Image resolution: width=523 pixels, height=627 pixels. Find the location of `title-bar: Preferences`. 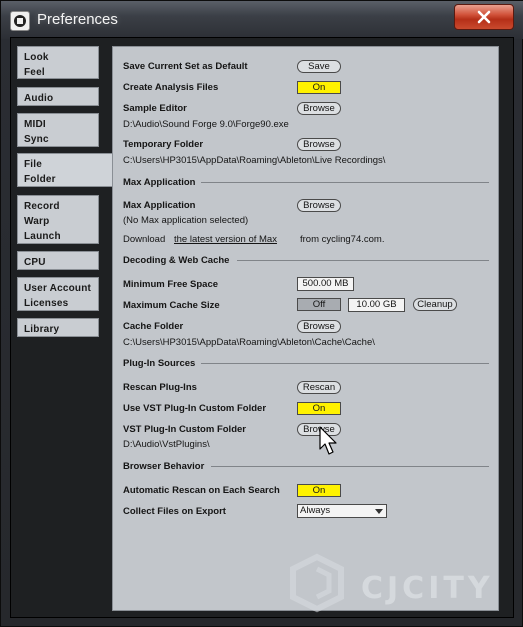

title-bar: Preferences is located at coordinates (262, 20).